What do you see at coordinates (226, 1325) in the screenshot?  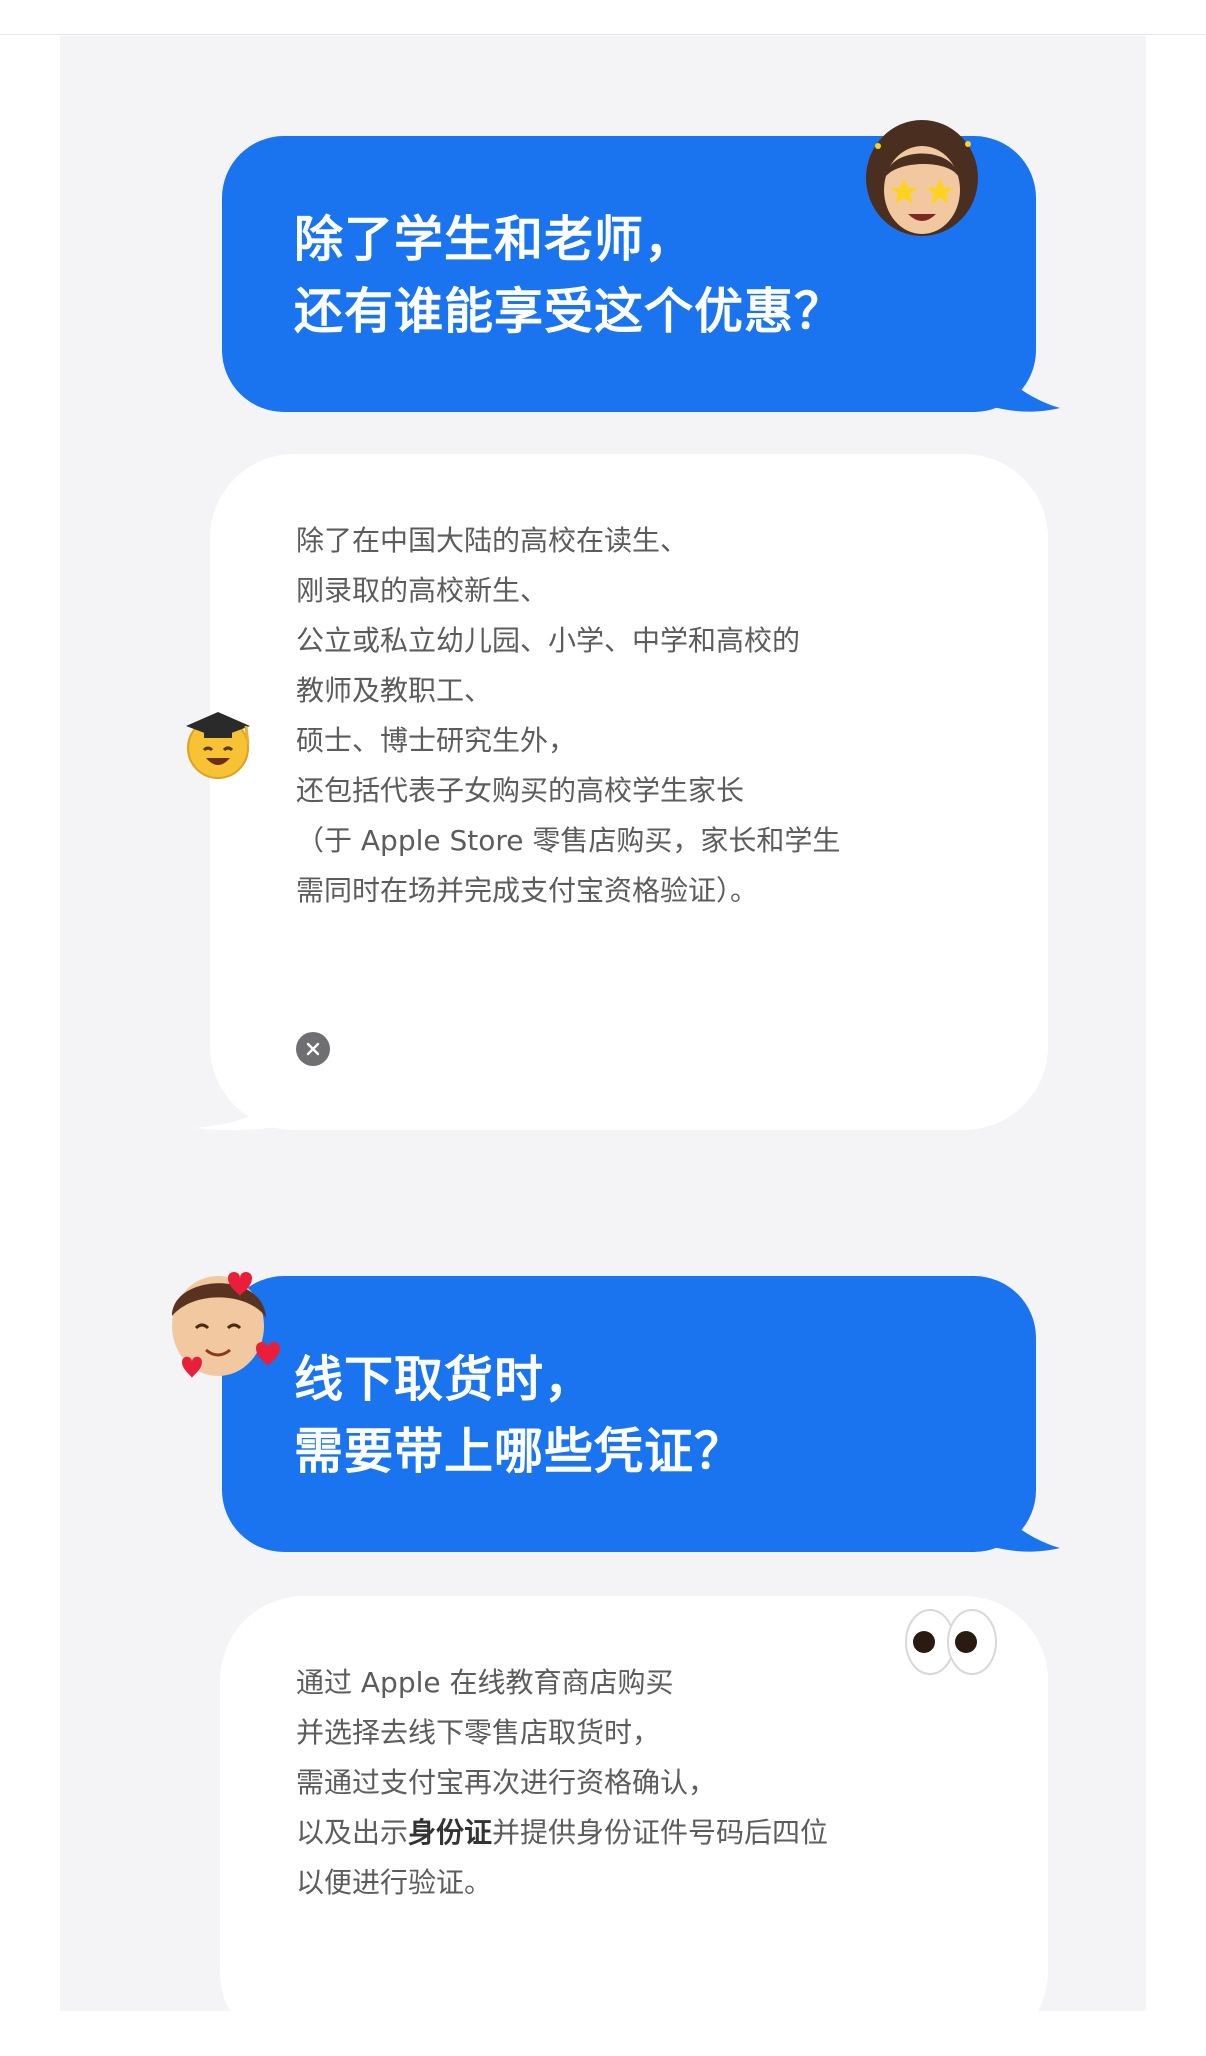 I see `memoji-hearts-icon` at bounding box center [226, 1325].